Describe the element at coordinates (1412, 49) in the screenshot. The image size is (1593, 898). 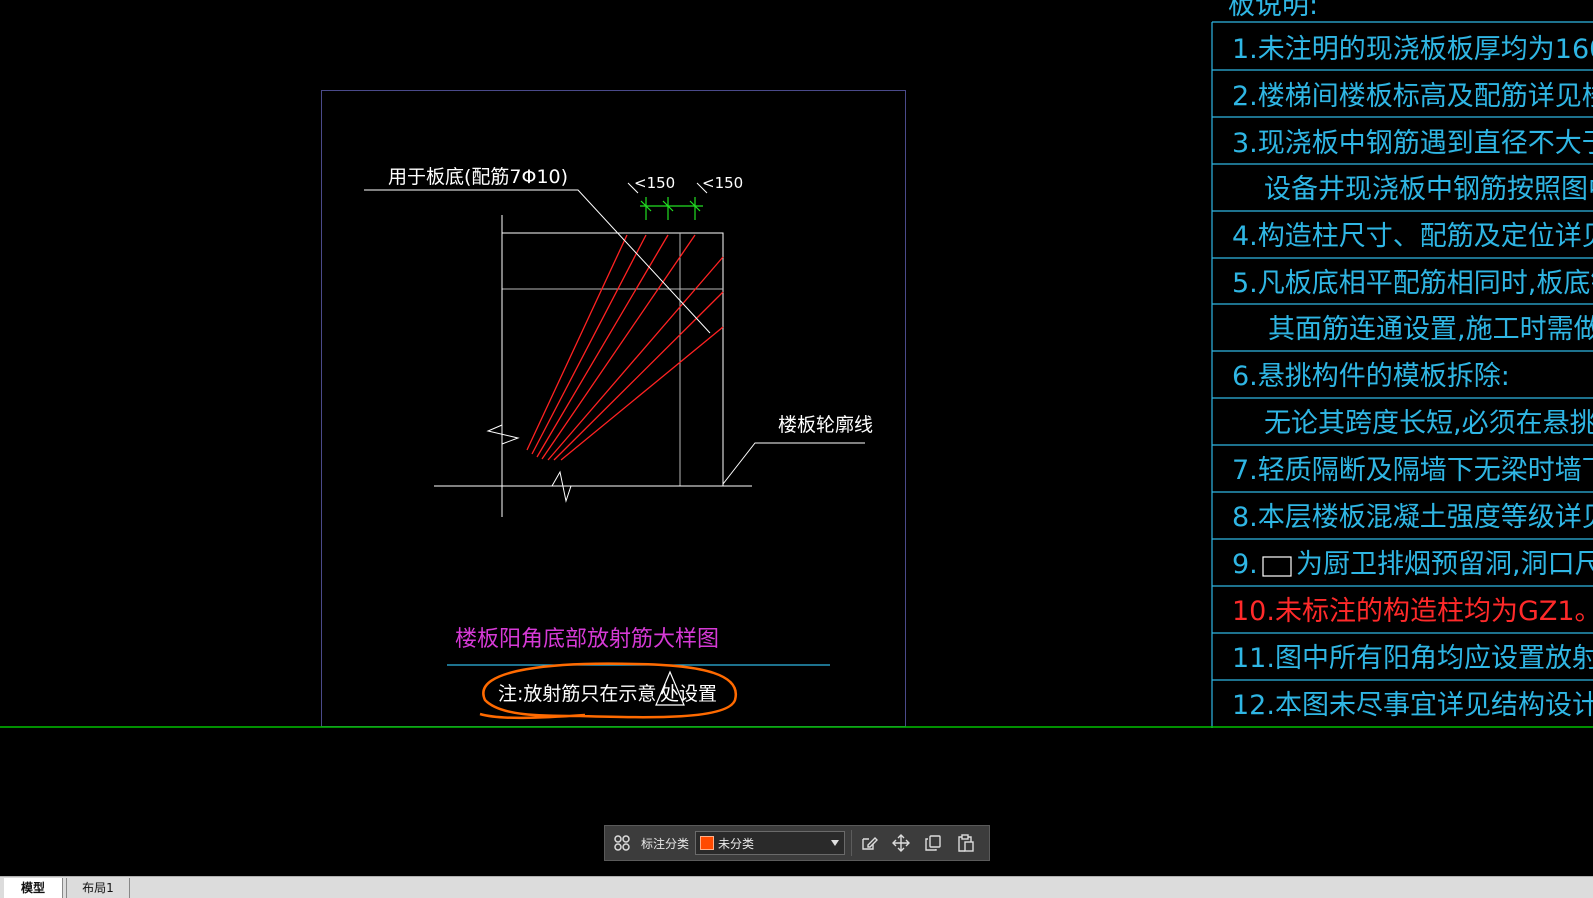
I see `note-line-1: 1.未注明的现浇板板厚均为160mm,未注明` at that location.